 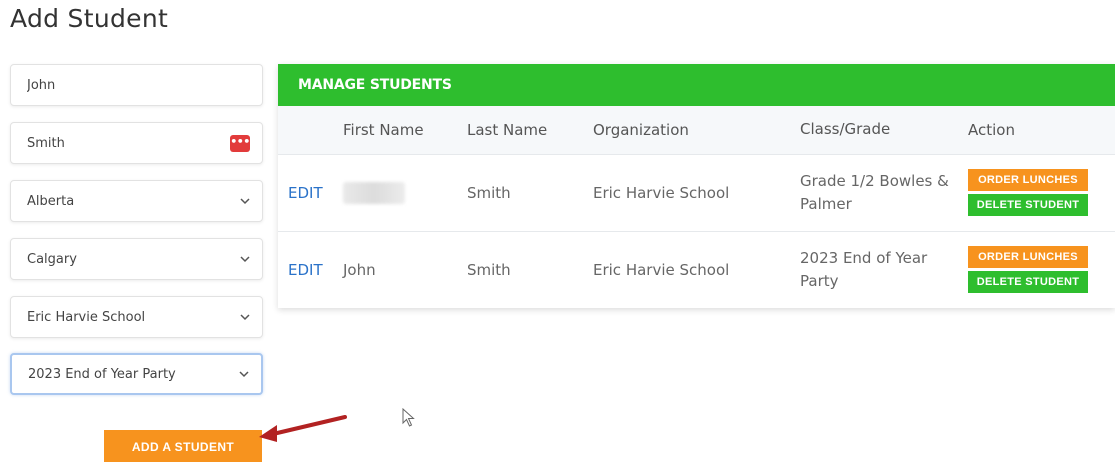 What do you see at coordinates (41, 85) in the screenshot?
I see `first-name-value: John` at bounding box center [41, 85].